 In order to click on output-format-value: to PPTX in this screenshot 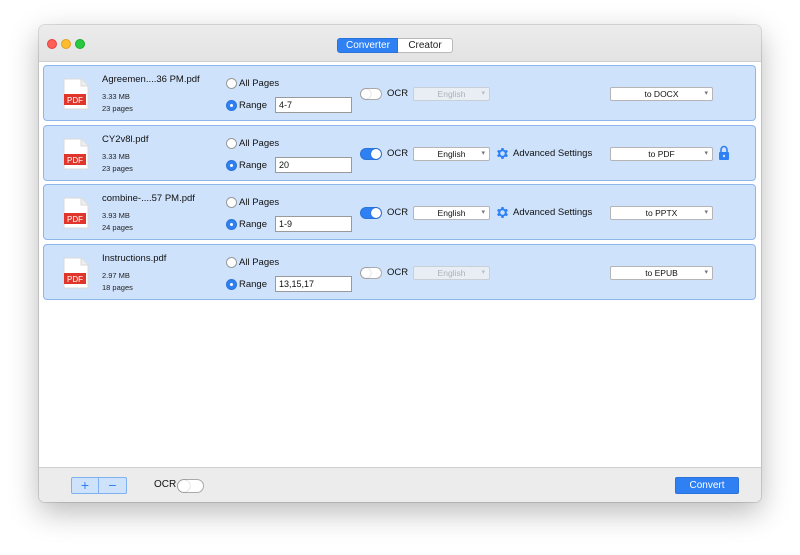, I will do `click(661, 213)`.